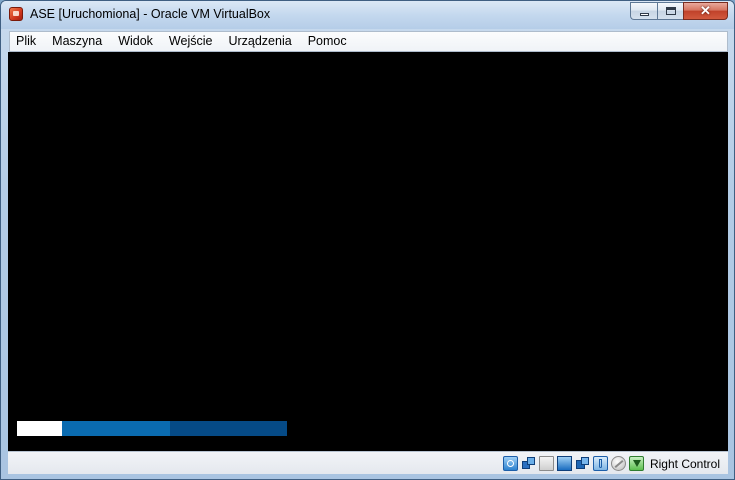  I want to click on close-button: ✕, so click(705, 11).